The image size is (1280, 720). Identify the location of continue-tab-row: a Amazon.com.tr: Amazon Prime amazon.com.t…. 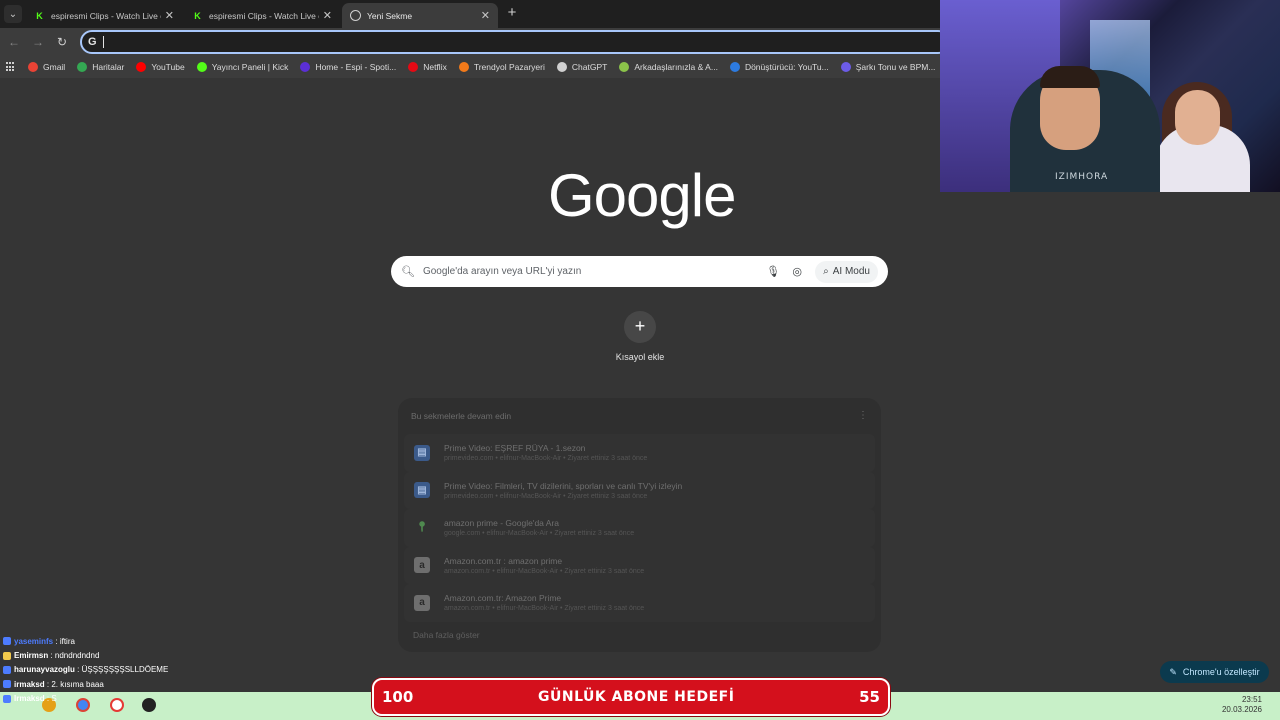
(639, 603).